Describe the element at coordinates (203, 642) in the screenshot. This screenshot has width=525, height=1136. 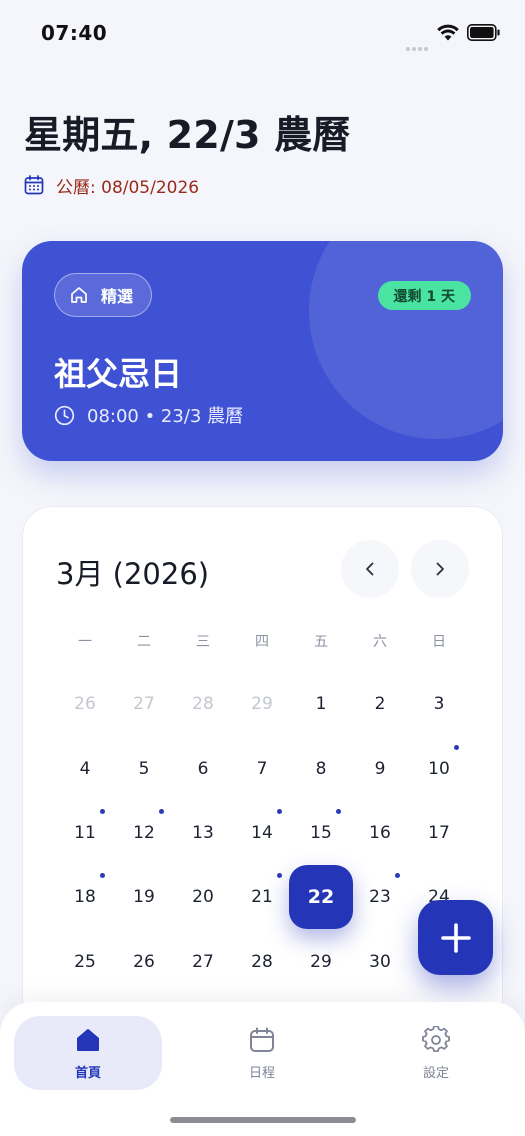
I see `weekday-label: 三` at that location.